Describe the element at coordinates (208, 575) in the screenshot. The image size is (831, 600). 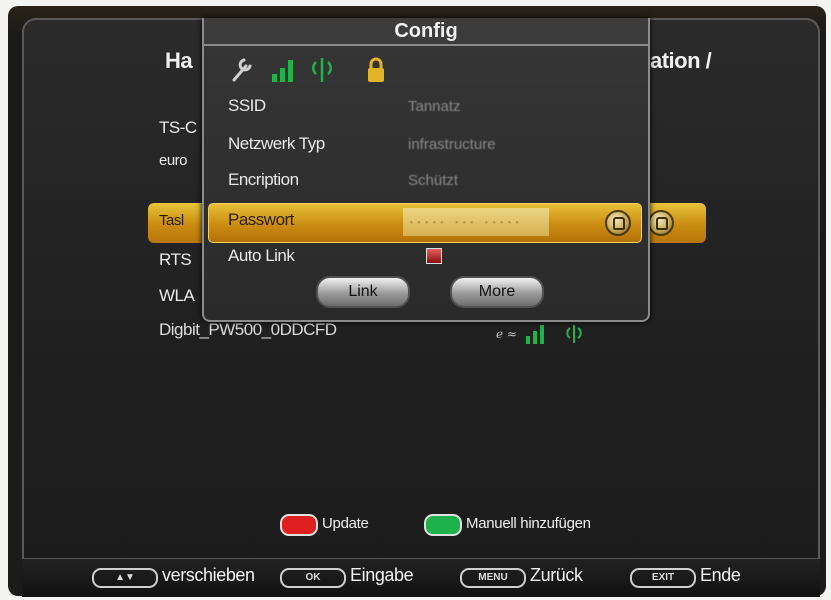
I see `nav-move-label: verschieben` at that location.